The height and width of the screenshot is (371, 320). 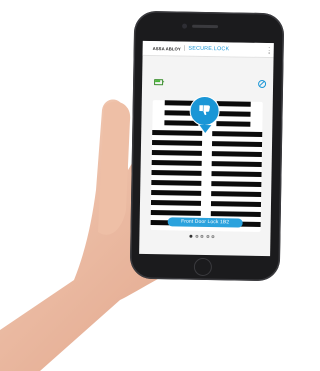 What do you see at coordinates (205, 222) in the screenshot?
I see `lock-name-button: Front Door Lock 1B2` at bounding box center [205, 222].